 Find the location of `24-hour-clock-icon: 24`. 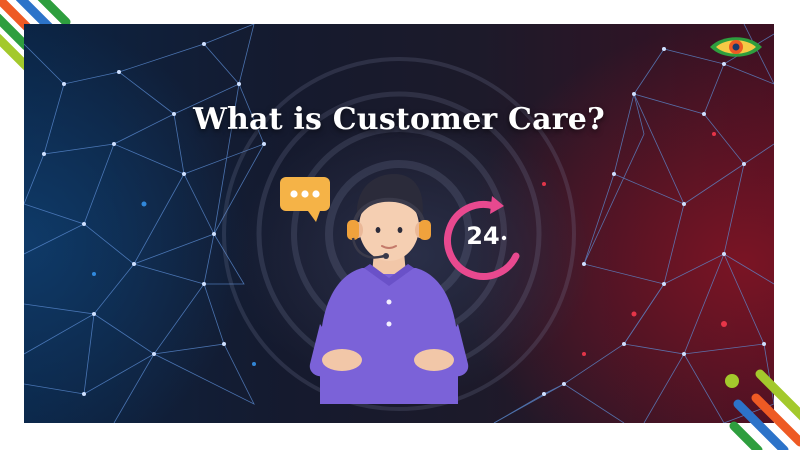

24-hour-clock-icon: 24 is located at coordinates (482, 238).